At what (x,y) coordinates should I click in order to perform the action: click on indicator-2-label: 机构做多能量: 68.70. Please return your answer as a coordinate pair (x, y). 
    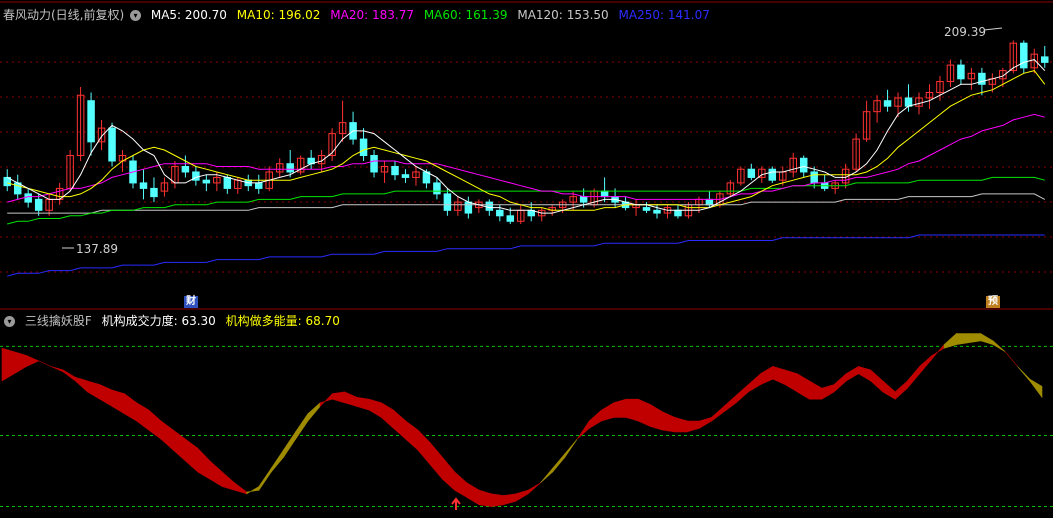
    Looking at the image, I should click on (282, 321).